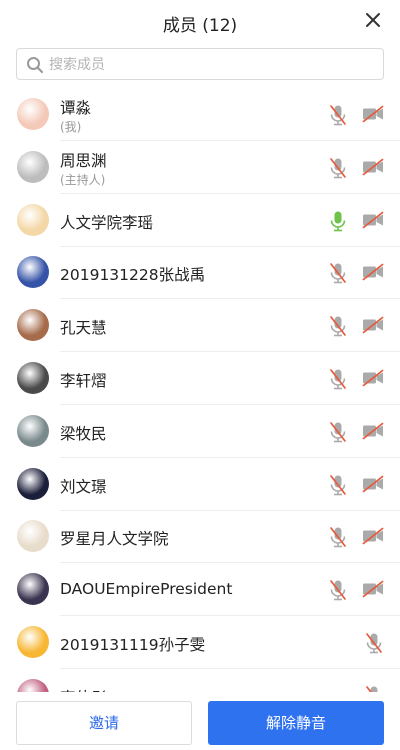 Image resolution: width=400 pixels, height=750 pixels. I want to click on mic-on-icon, so click(338, 221).